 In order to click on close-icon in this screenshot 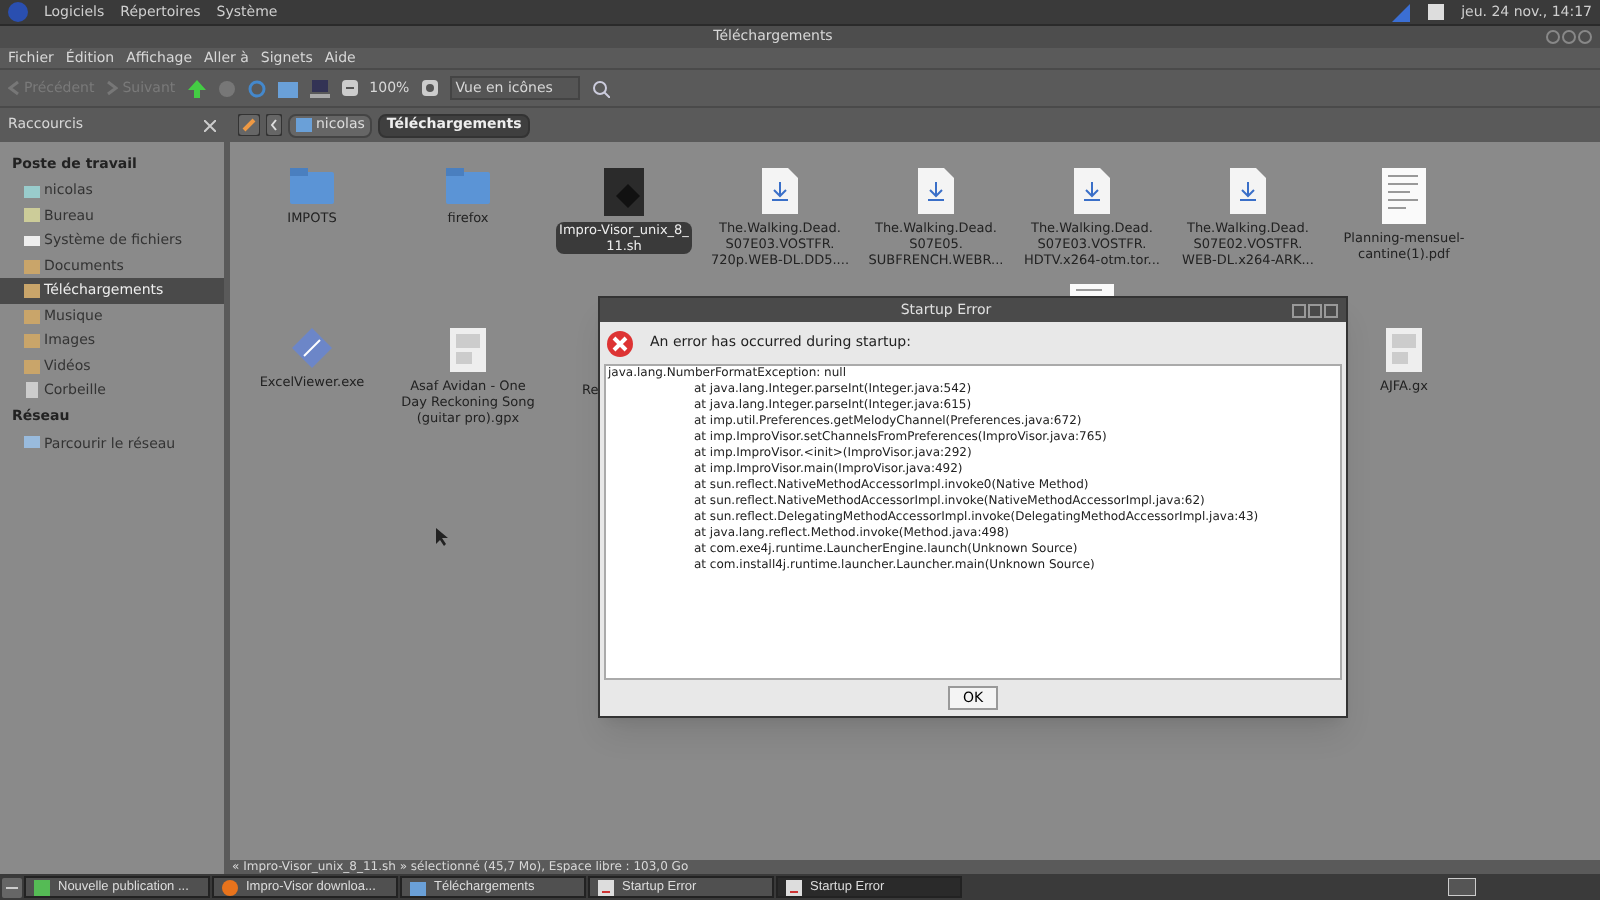, I will do `click(210, 125)`.